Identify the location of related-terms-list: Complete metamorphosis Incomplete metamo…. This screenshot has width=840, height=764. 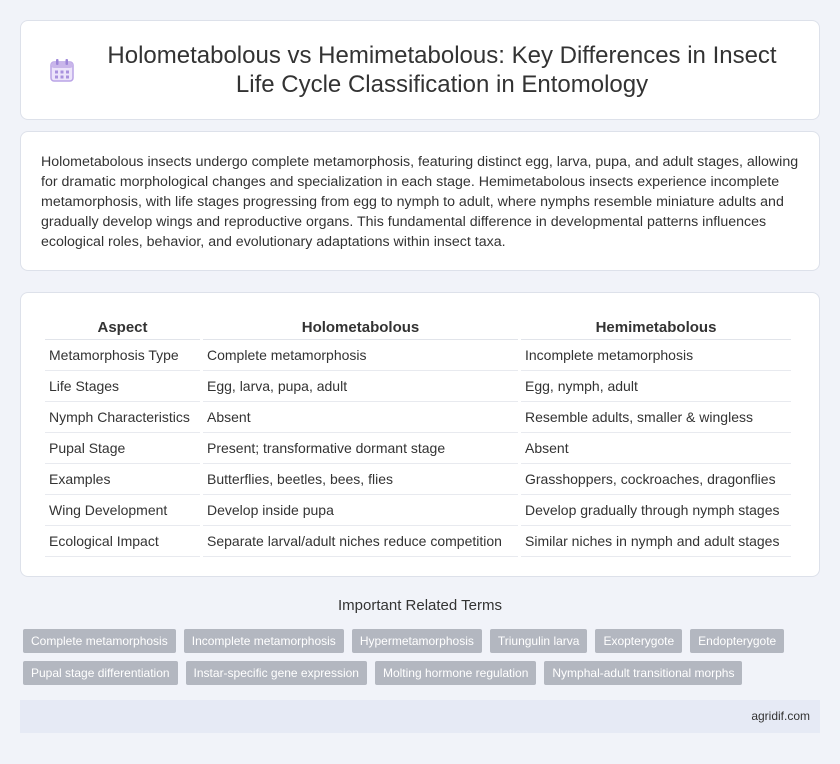
(423, 657).